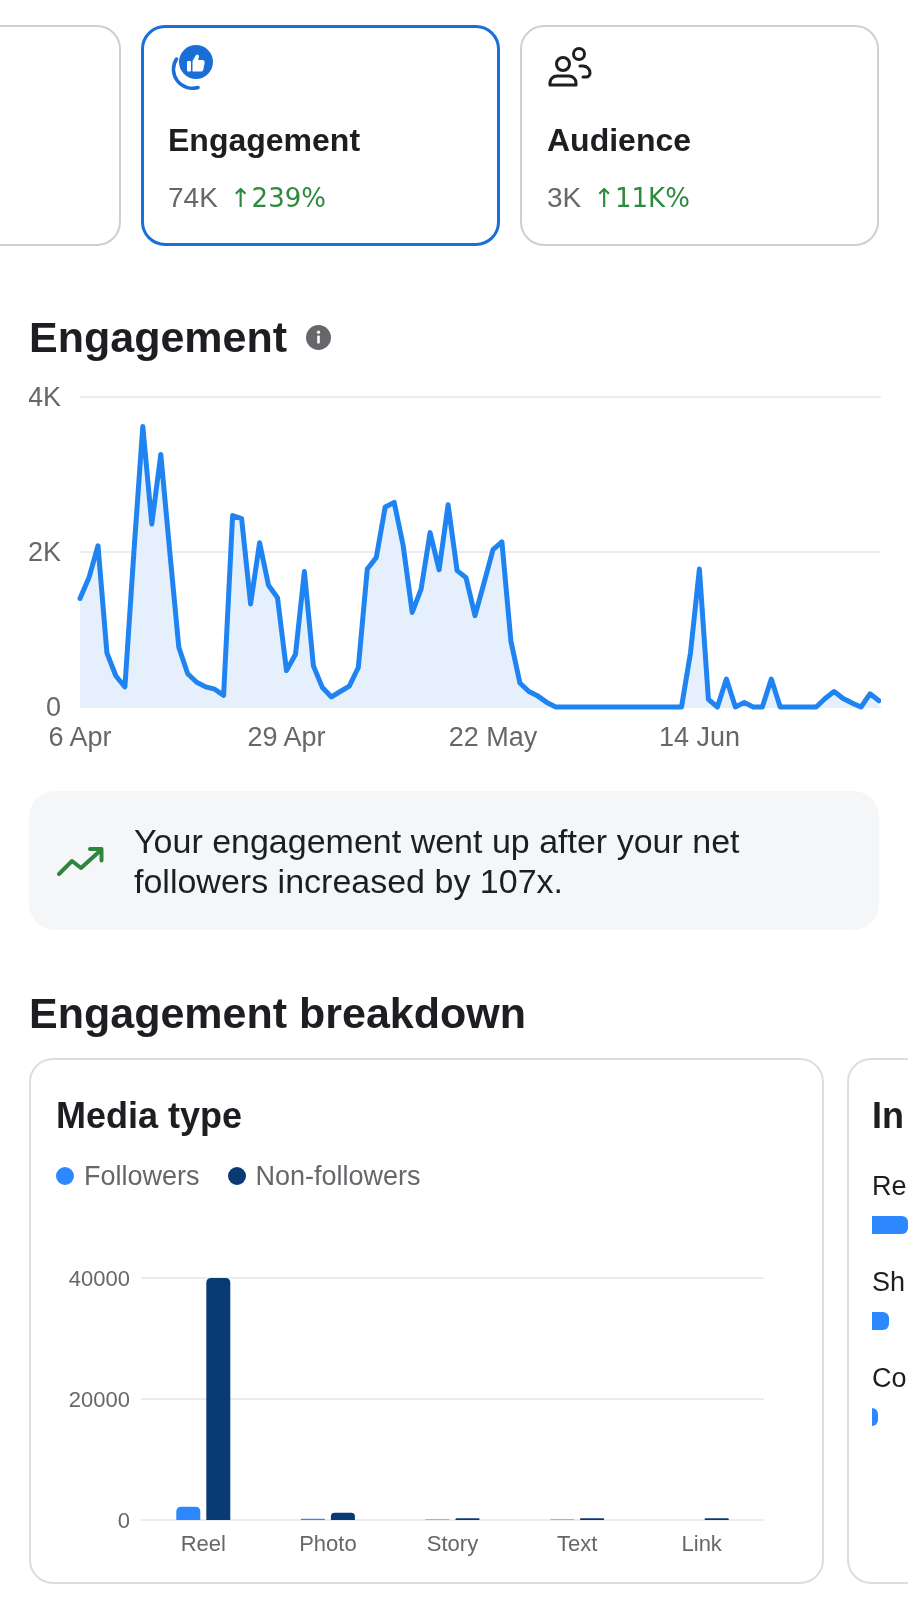  I want to click on bar-label: Co, so click(889, 1378).